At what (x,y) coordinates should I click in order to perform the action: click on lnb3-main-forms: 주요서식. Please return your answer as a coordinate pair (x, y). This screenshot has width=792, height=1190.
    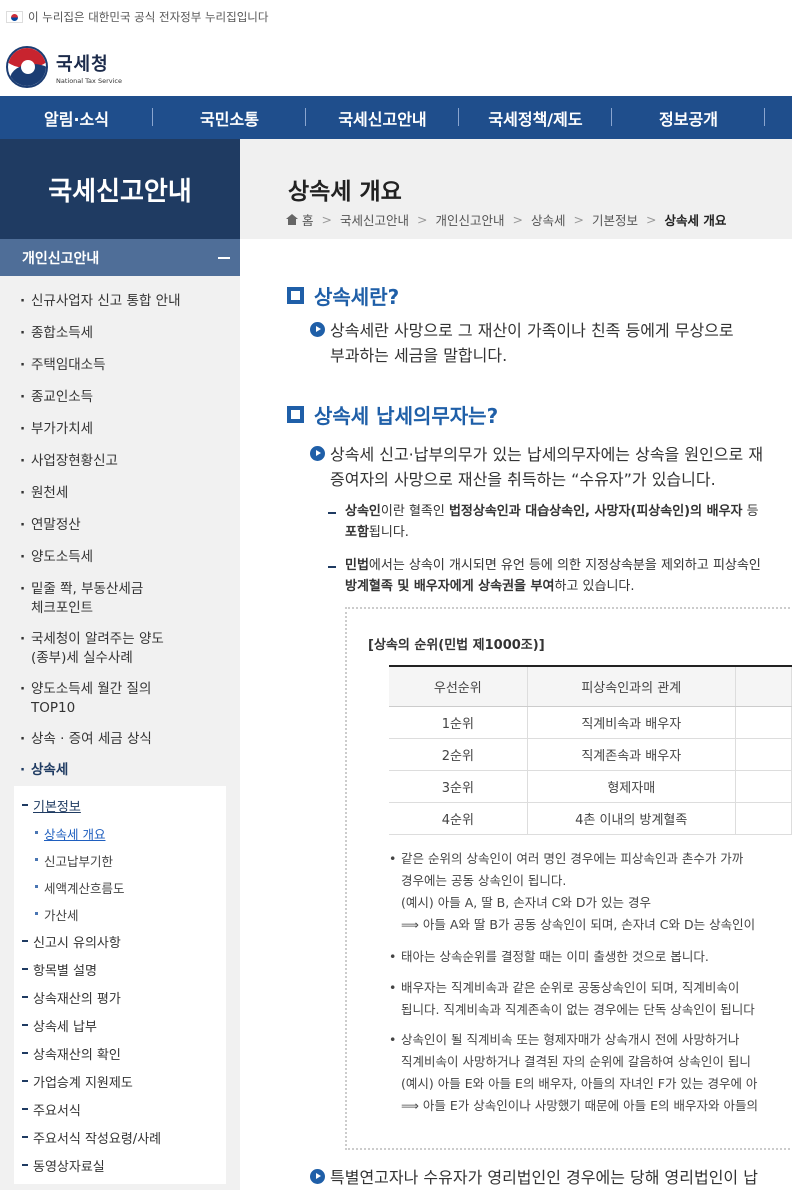
    Looking at the image, I should click on (51, 1109).